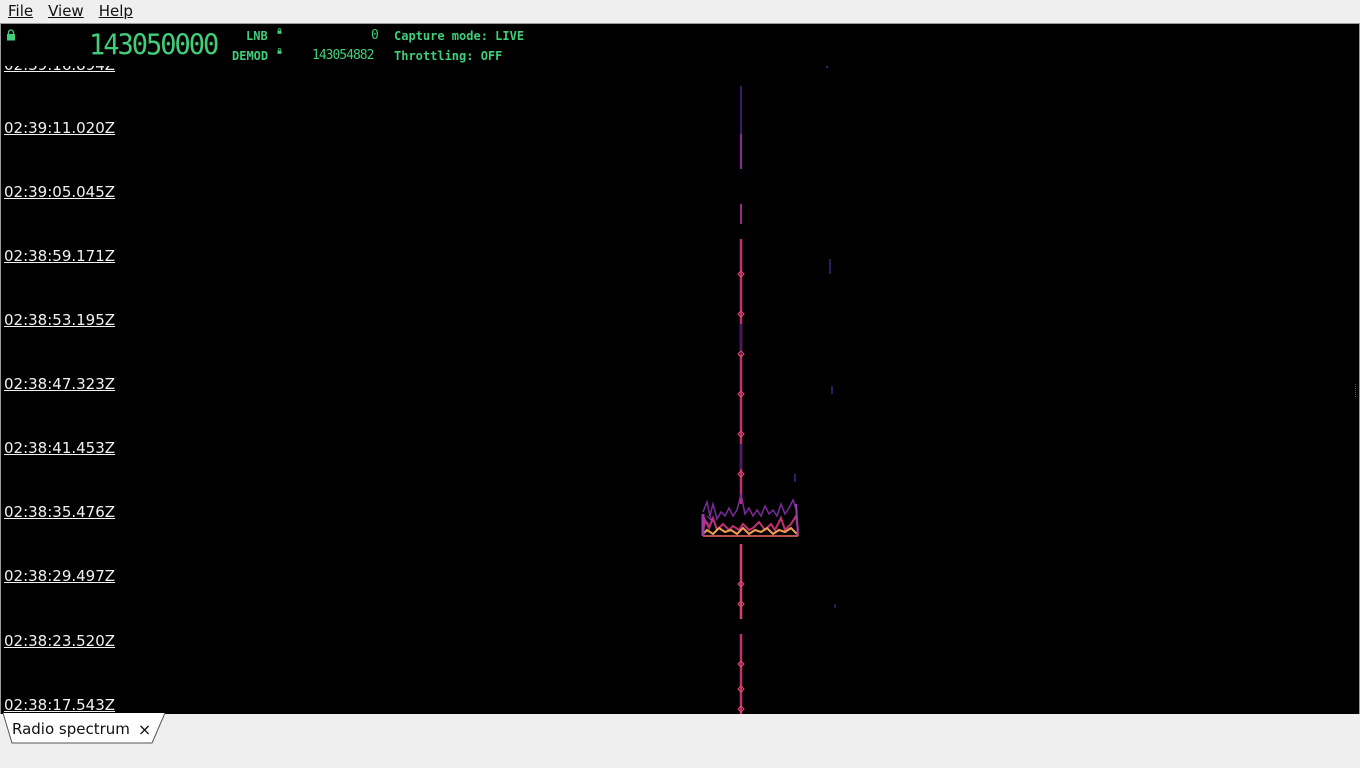 The image size is (1360, 768). Describe the element at coordinates (448, 56) in the screenshot. I see `throttling-status: Throttling: OFF` at that location.